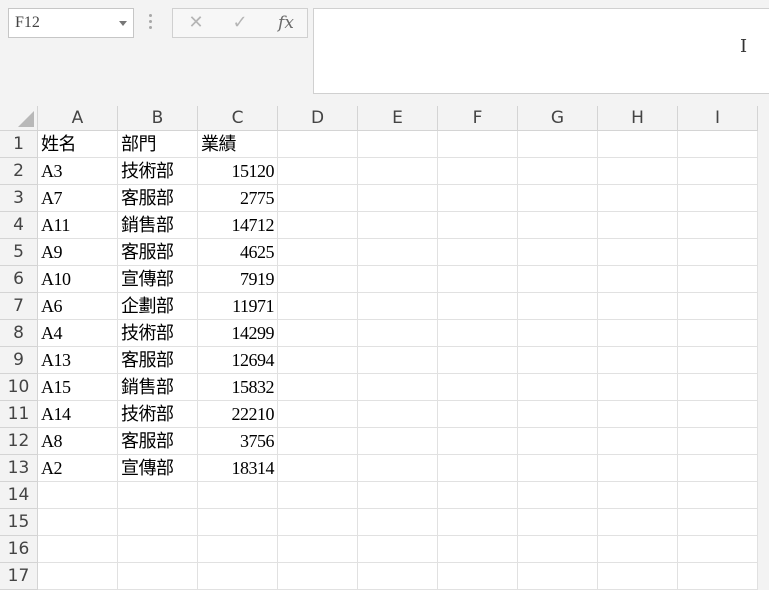  I want to click on cell-c4: 14712, so click(238, 225).